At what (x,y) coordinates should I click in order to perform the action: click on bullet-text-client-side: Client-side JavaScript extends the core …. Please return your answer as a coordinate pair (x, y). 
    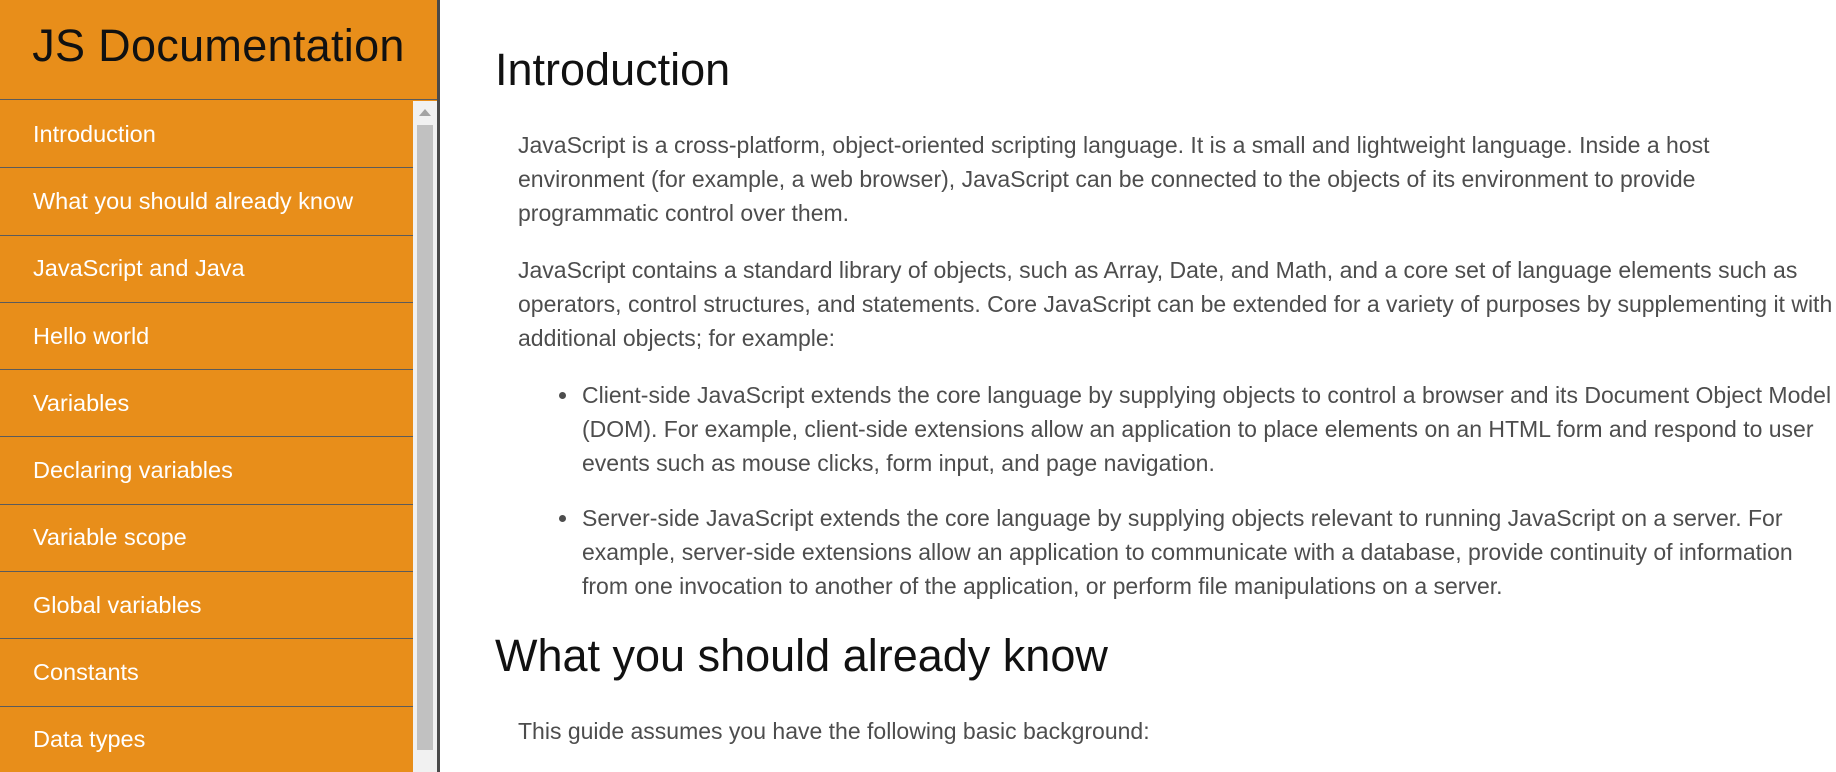
    Looking at the image, I should click on (1207, 429).